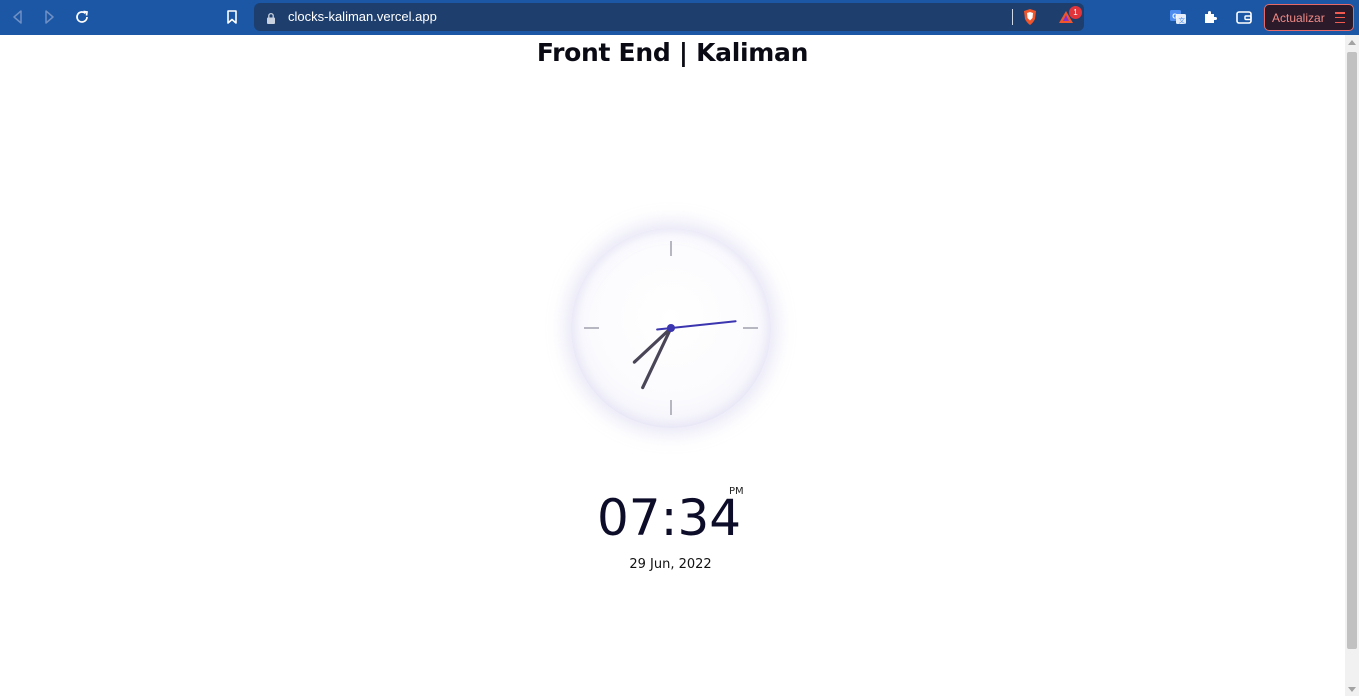 Image resolution: width=1359 pixels, height=696 pixels. What do you see at coordinates (669, 518) in the screenshot?
I see `digital-time: 07:34` at bounding box center [669, 518].